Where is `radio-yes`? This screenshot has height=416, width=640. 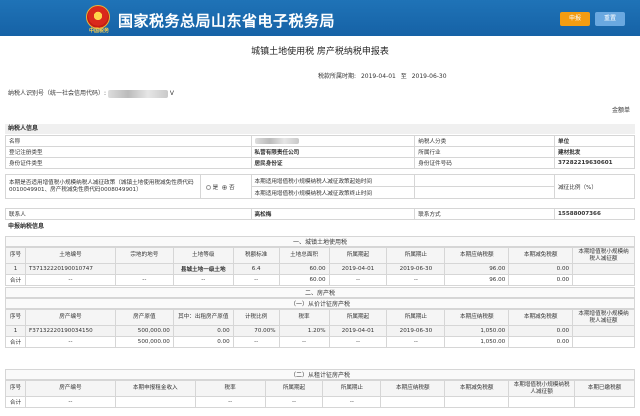
radio-yes is located at coordinates (208, 187).